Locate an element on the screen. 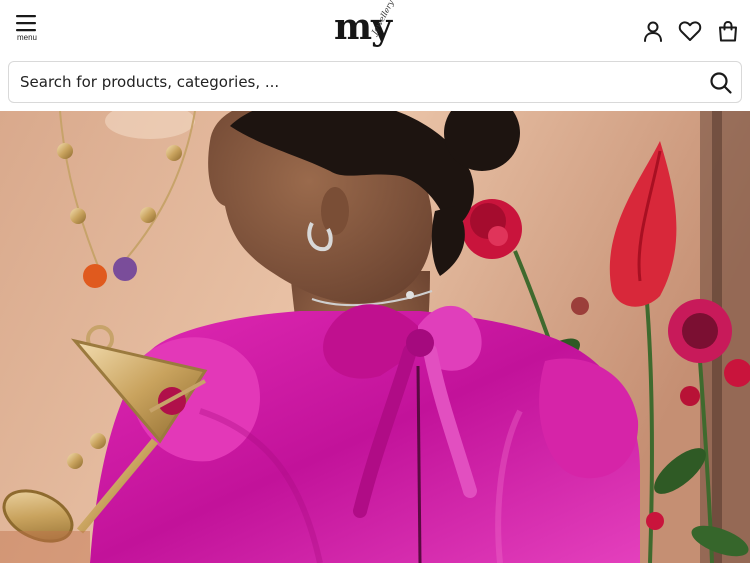 The image size is (750, 563). menu-label: menu is located at coordinates (26, 37).